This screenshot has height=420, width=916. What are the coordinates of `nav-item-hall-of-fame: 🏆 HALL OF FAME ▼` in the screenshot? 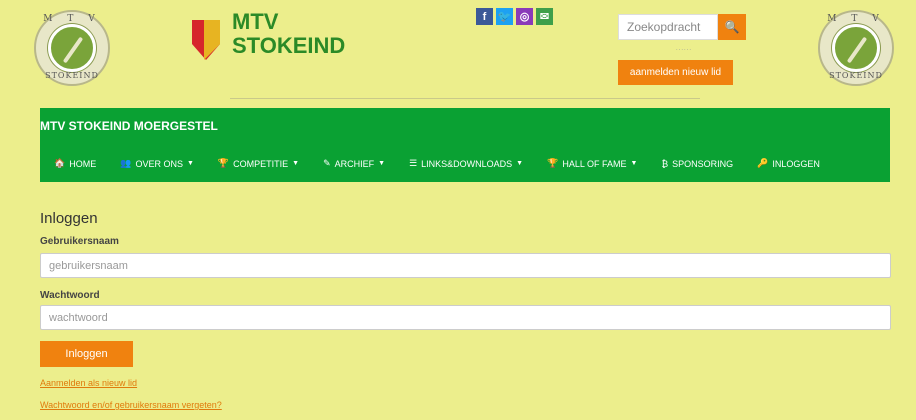 It's located at (592, 163).